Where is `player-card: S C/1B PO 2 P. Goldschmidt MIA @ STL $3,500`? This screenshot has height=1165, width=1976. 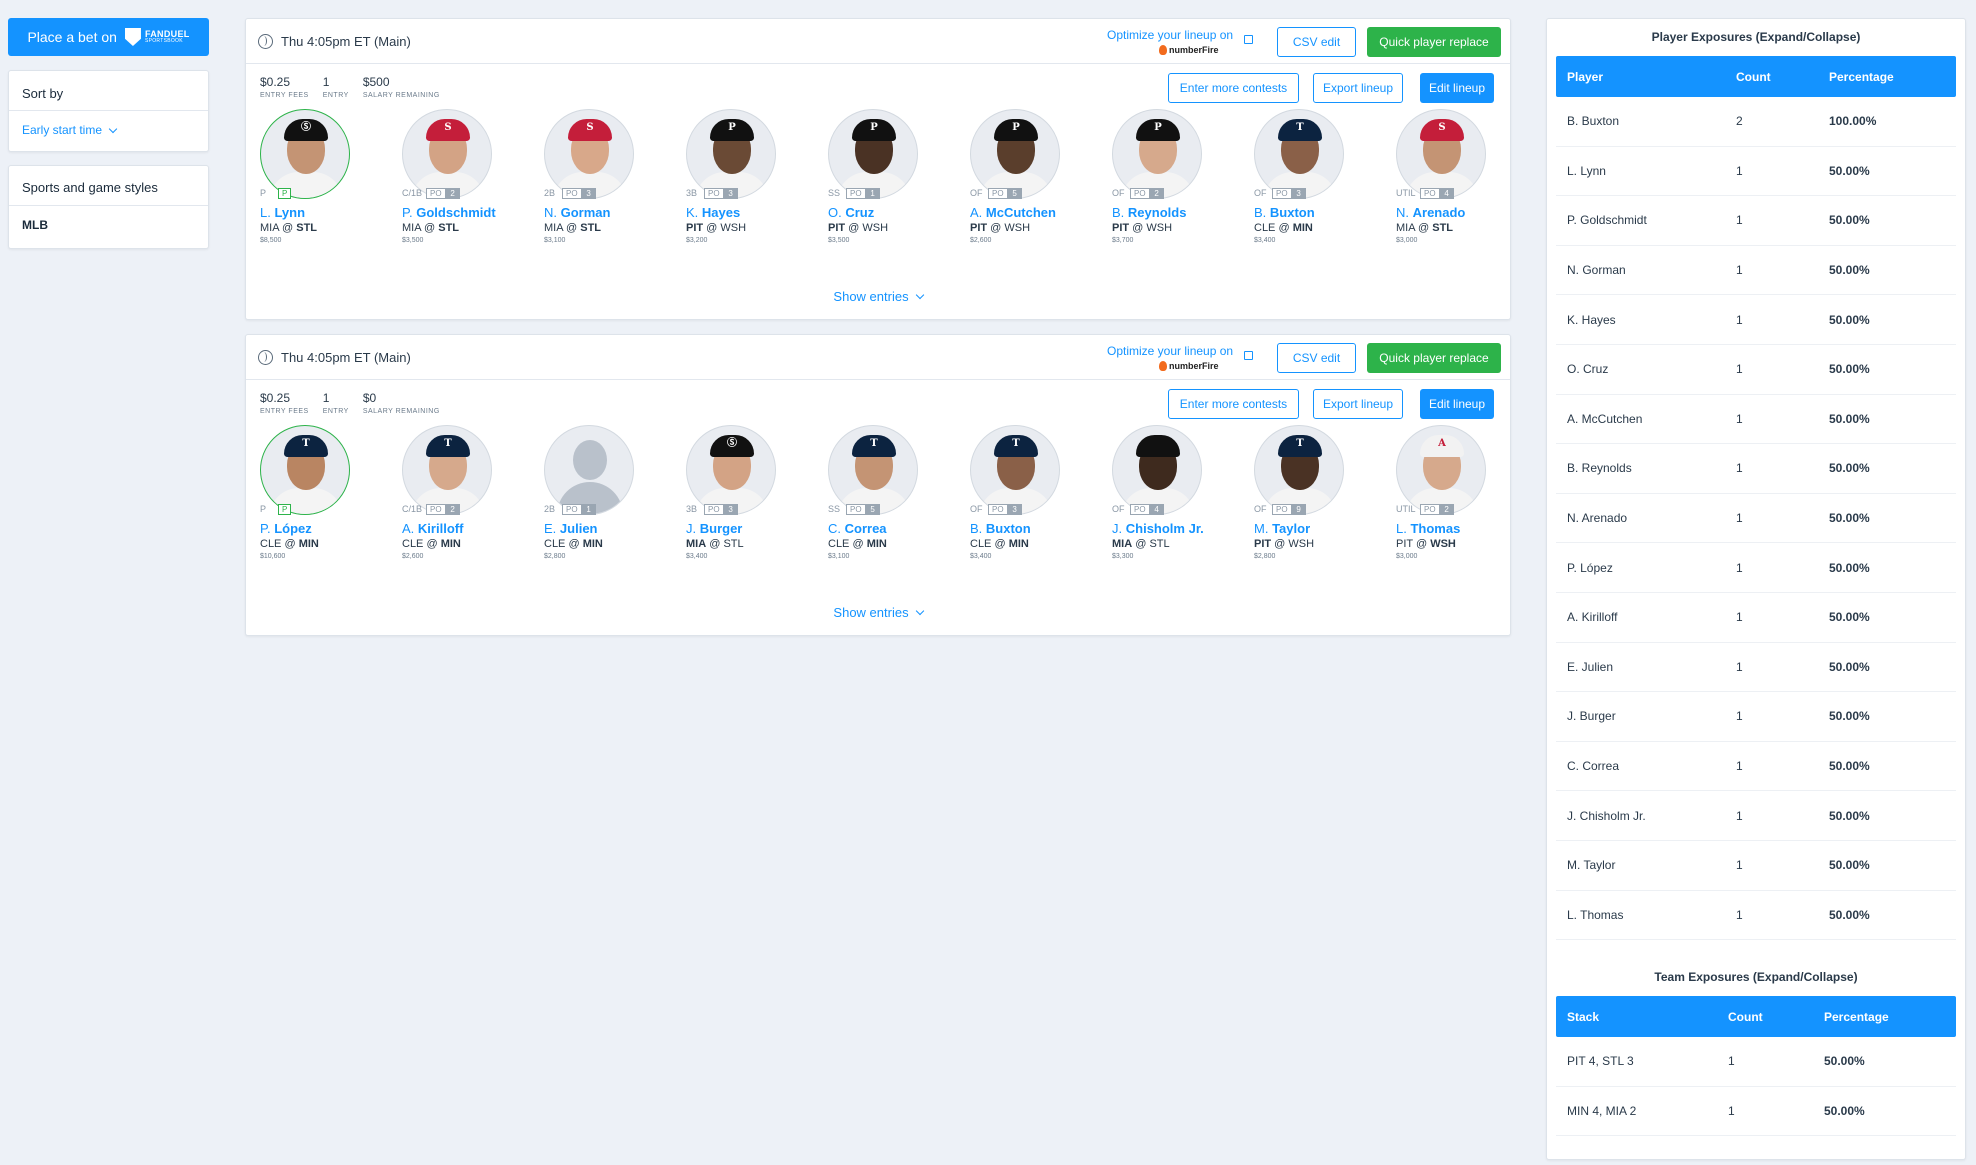 player-card: S C/1B PO 2 P. Goldschmidt MIA @ STL $3,500 is located at coordinates (473, 176).